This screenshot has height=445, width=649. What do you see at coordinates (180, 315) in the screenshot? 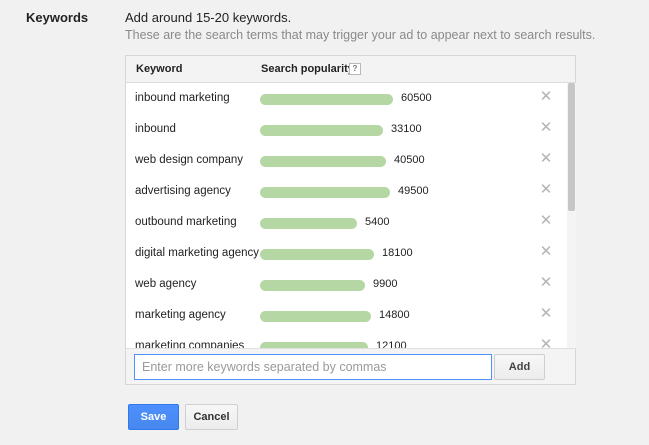
I see `keyword-text: marketing agency` at bounding box center [180, 315].